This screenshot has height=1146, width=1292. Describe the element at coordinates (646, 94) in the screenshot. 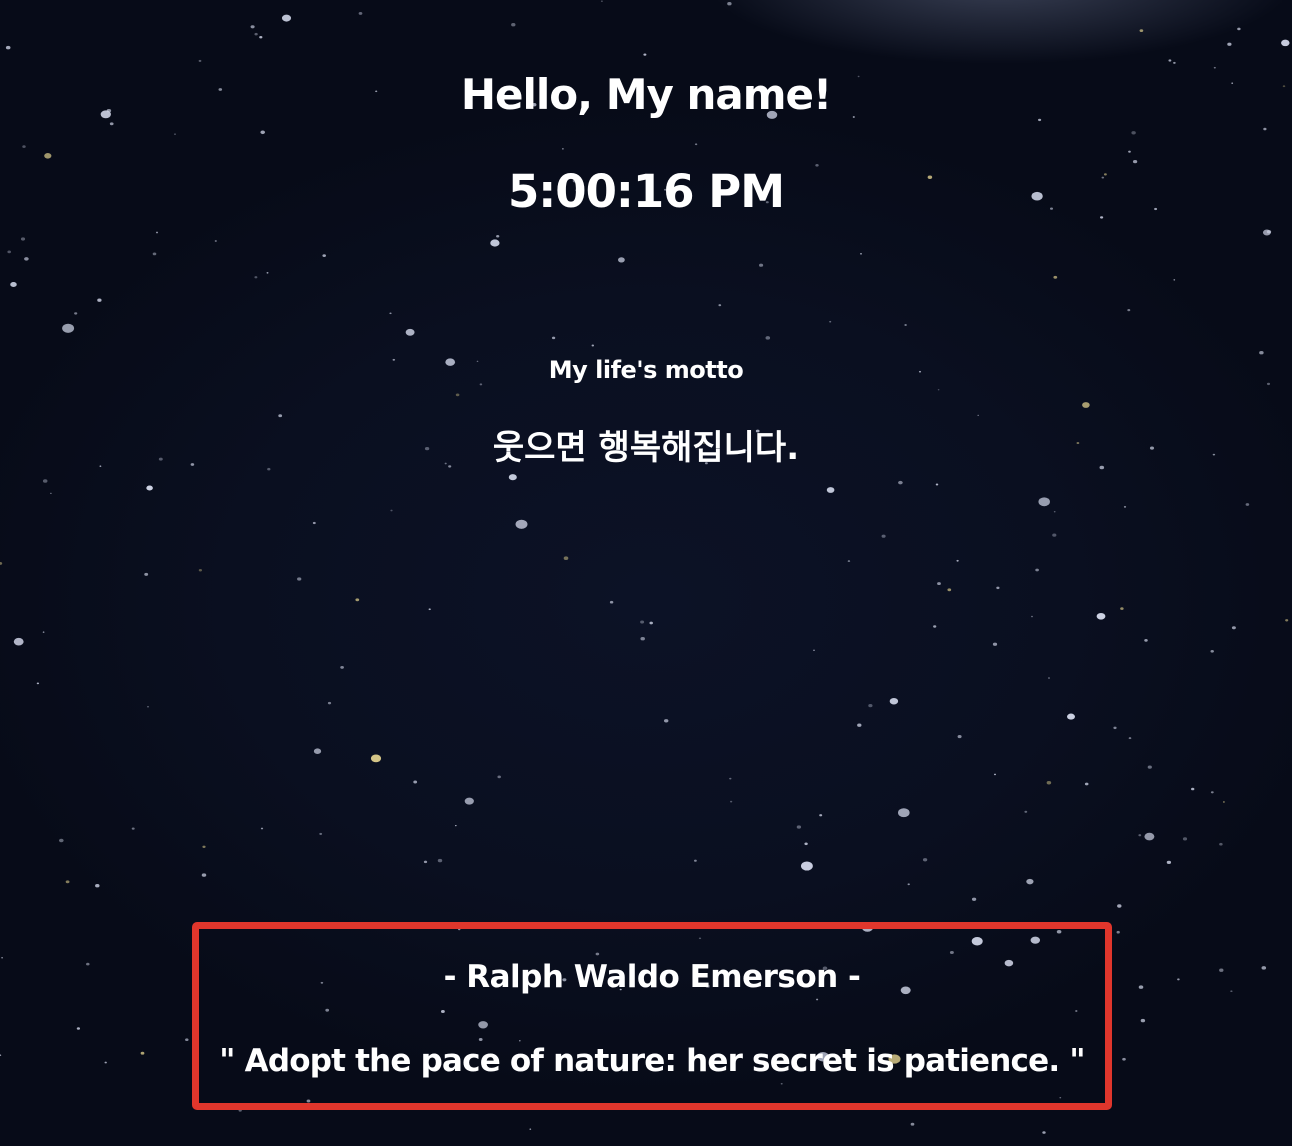

I see `greeting-heading: Hello, My name!` at that location.